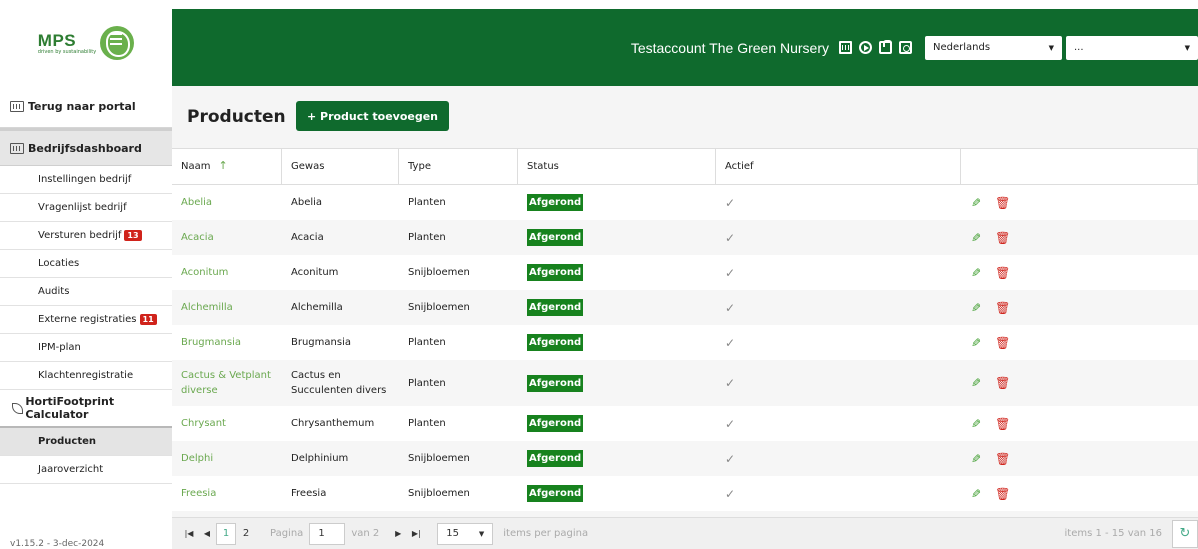  What do you see at coordinates (226, 533) in the screenshot?
I see `page-button-1: 1` at bounding box center [226, 533].